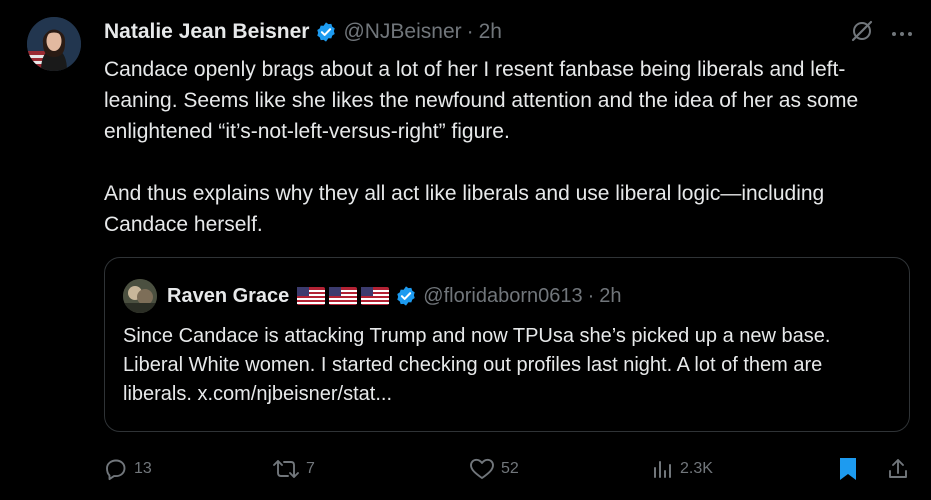  Describe the element at coordinates (502, 296) in the screenshot. I see `quoted-author-handle: @floridaborn0613` at that location.